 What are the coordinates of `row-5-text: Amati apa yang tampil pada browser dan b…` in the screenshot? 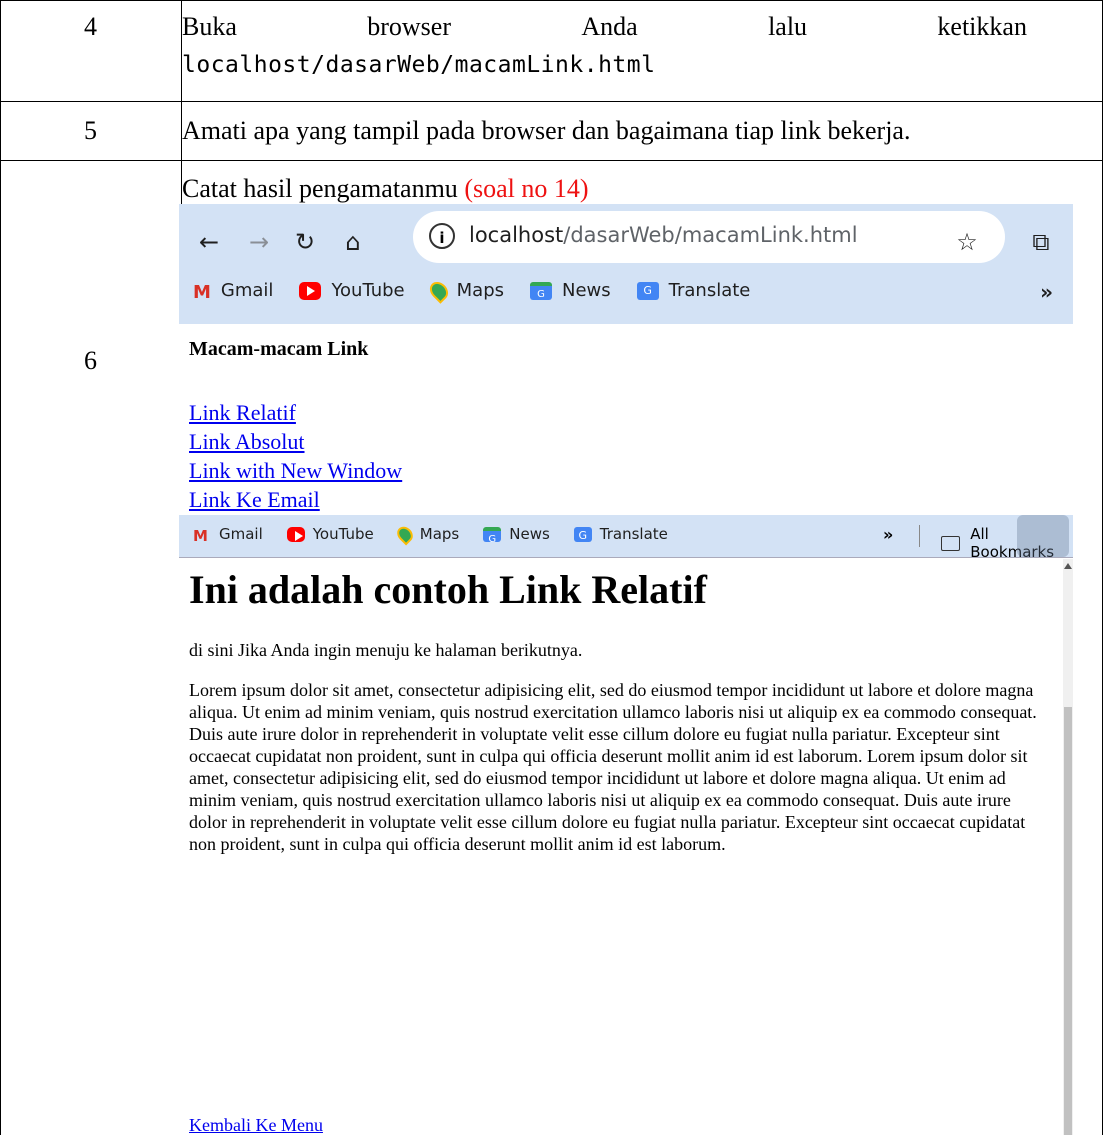 It's located at (546, 130).